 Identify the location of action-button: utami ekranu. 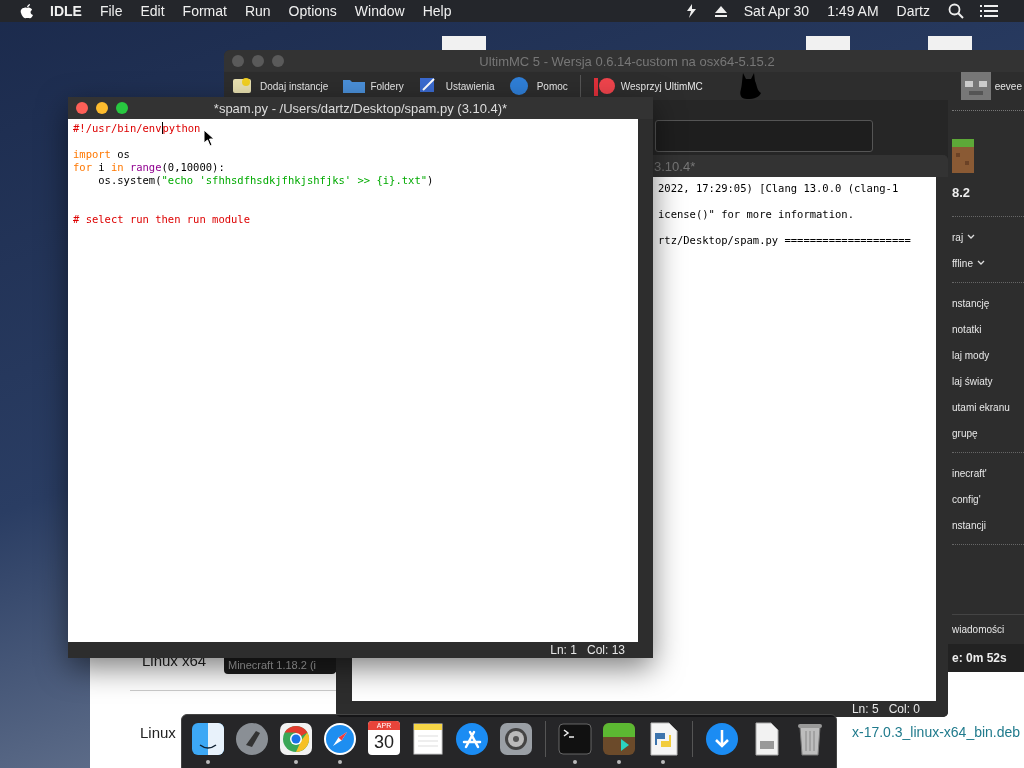
(988, 407).